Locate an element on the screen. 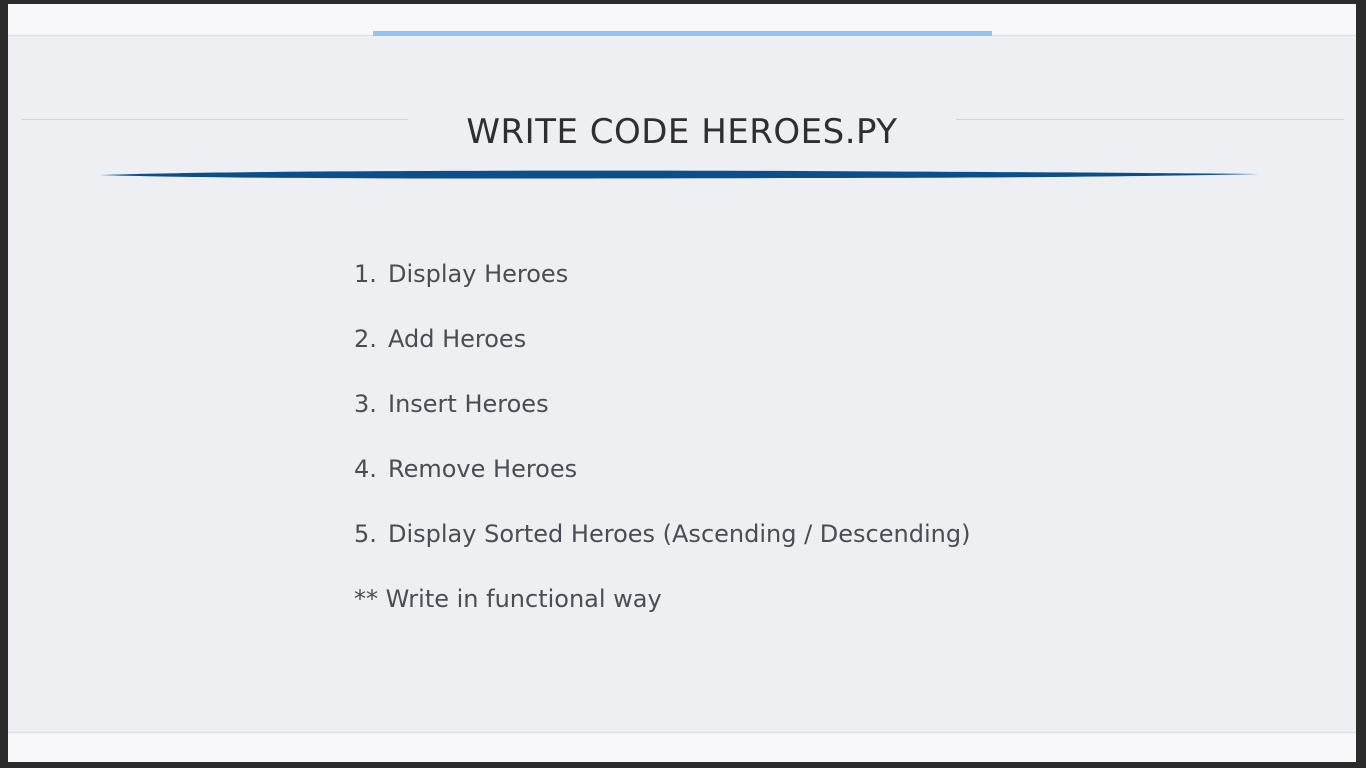  accent-bar is located at coordinates (682, 33).